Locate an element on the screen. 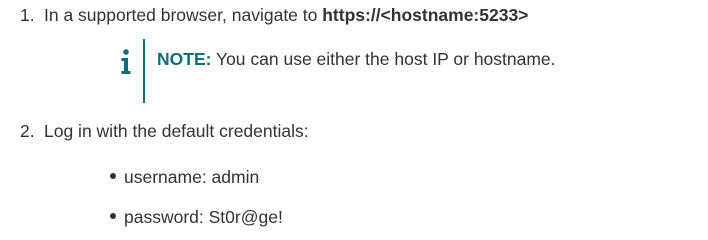  step-text: Log in with the default credentials: is located at coordinates (176, 131).